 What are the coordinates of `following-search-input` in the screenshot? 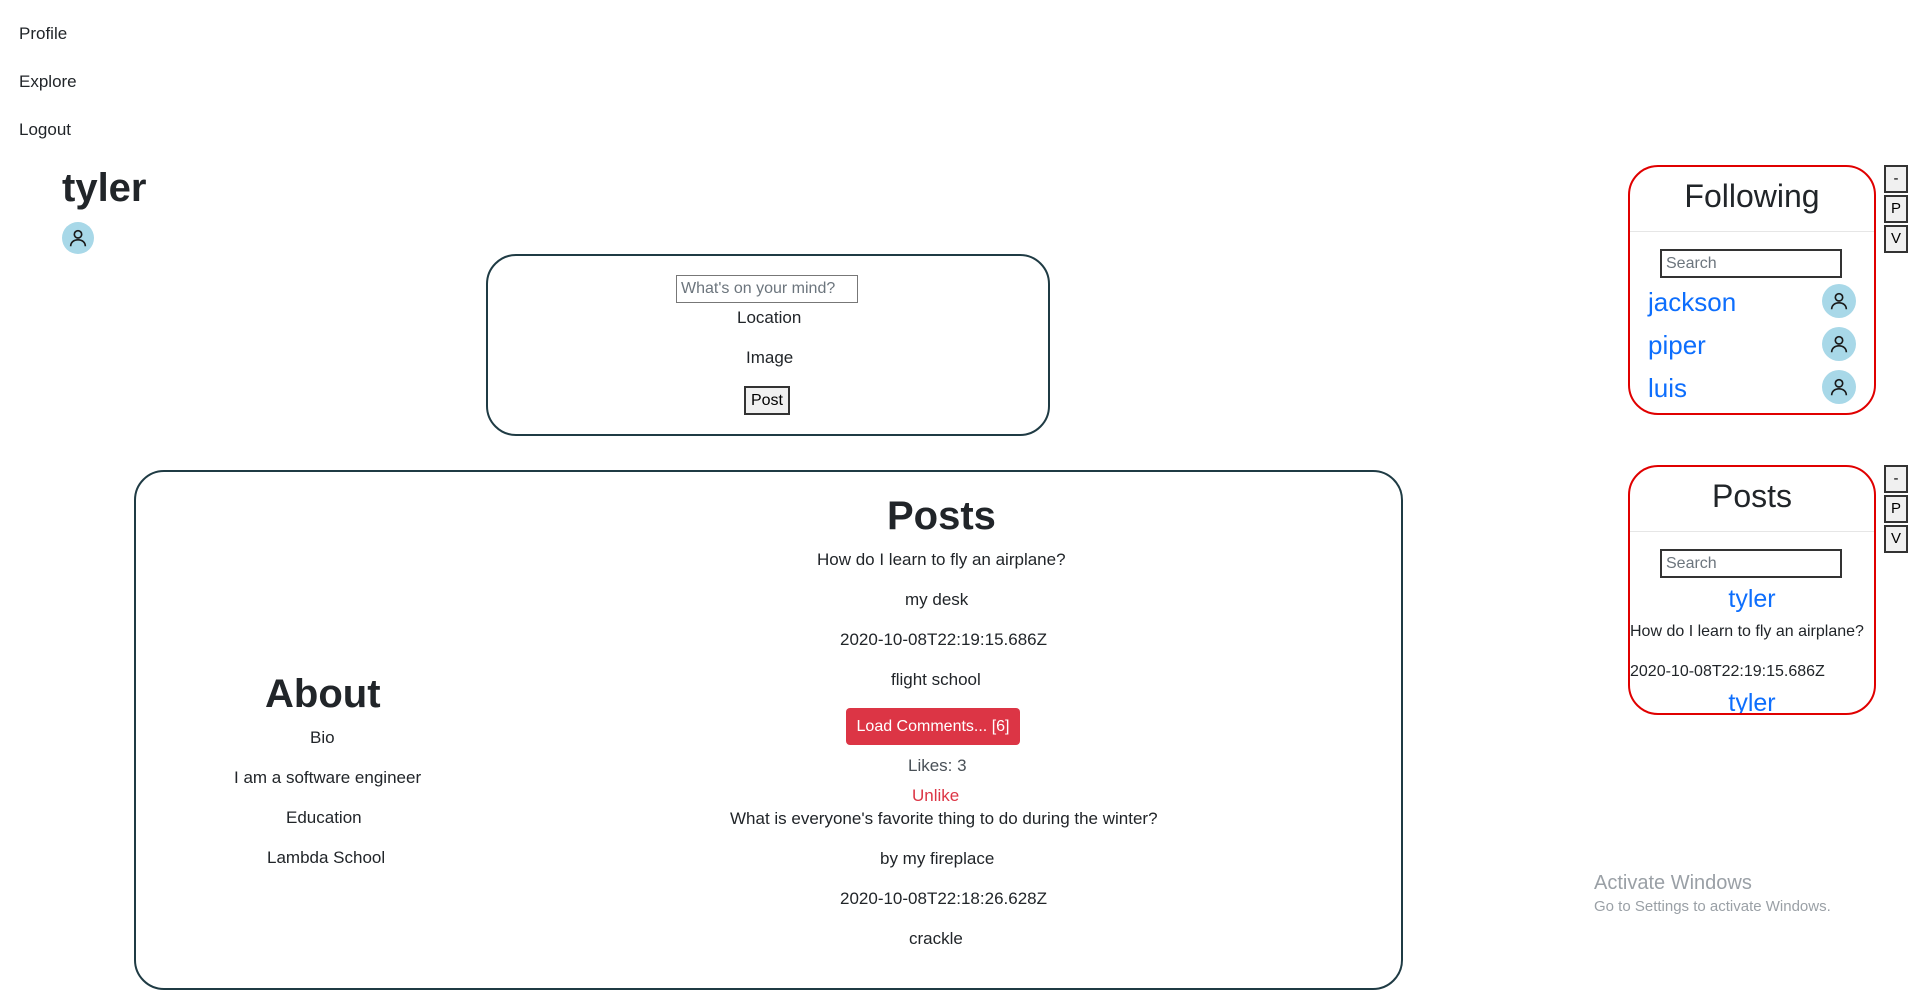 It's located at (1751, 263).